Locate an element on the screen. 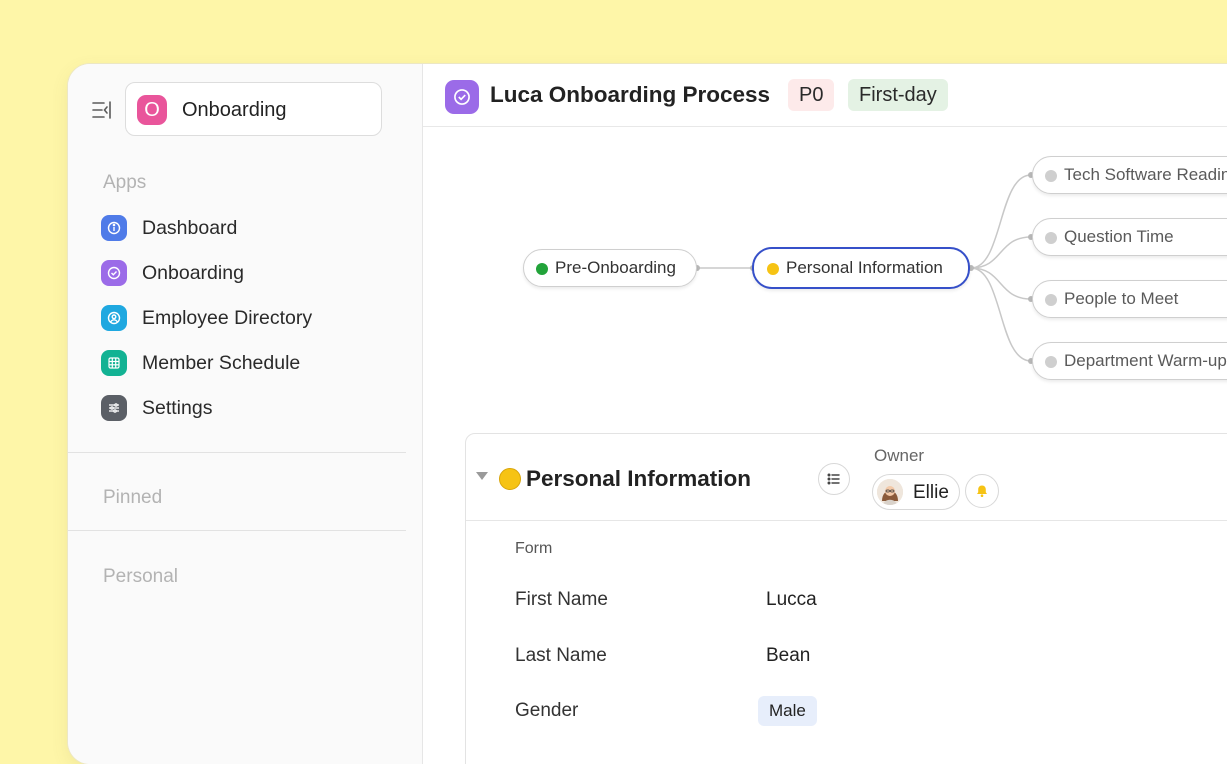 This screenshot has height=764, width=1227. list-icon is located at coordinates (834, 479).